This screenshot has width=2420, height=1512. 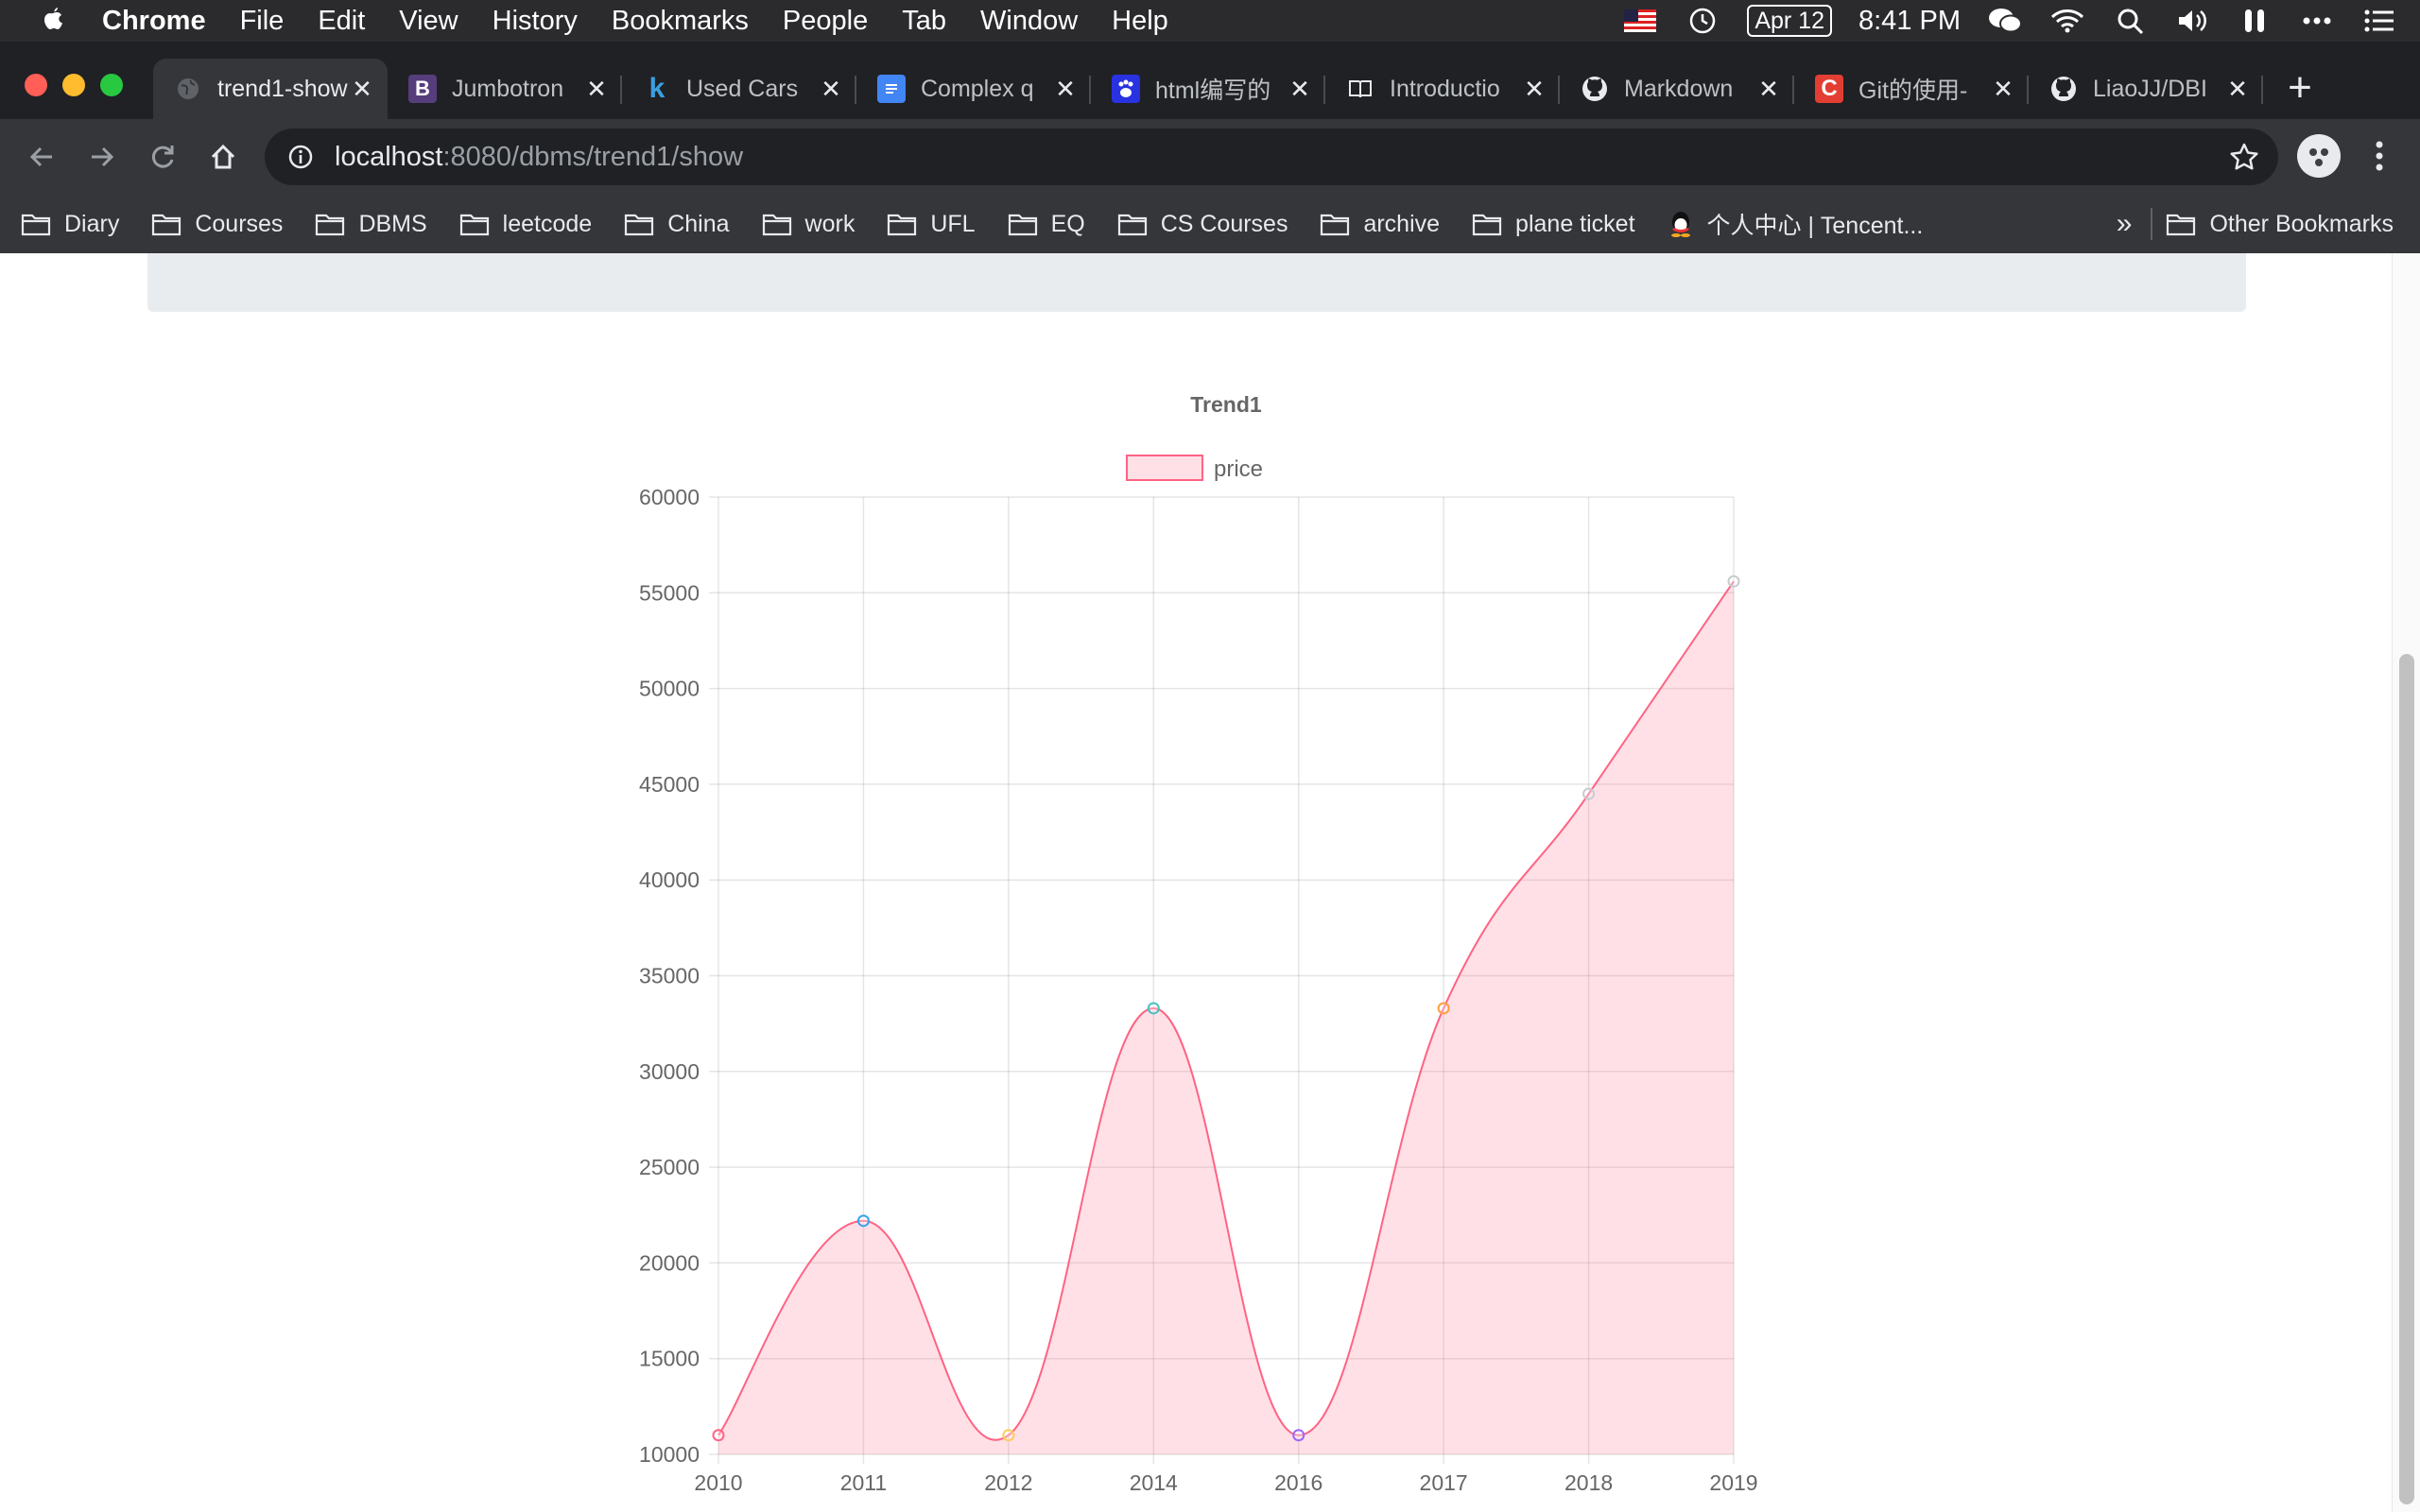 I want to click on wechat-icon, so click(x=2005, y=21).